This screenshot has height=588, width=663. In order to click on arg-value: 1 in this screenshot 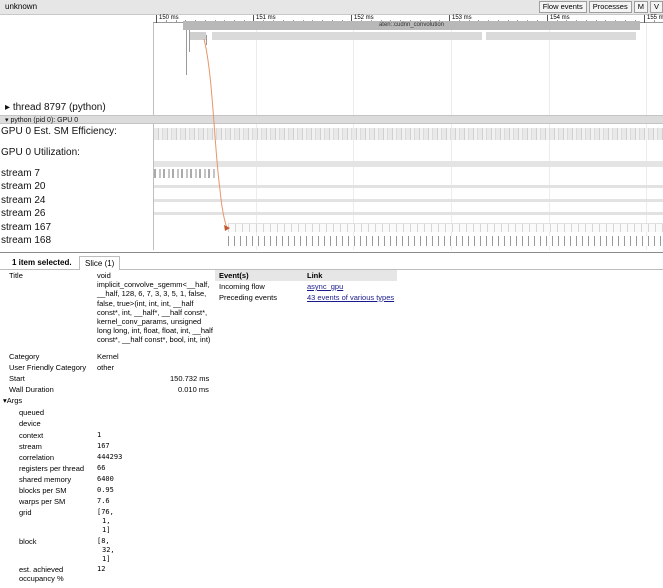, I will do `click(99, 435)`.